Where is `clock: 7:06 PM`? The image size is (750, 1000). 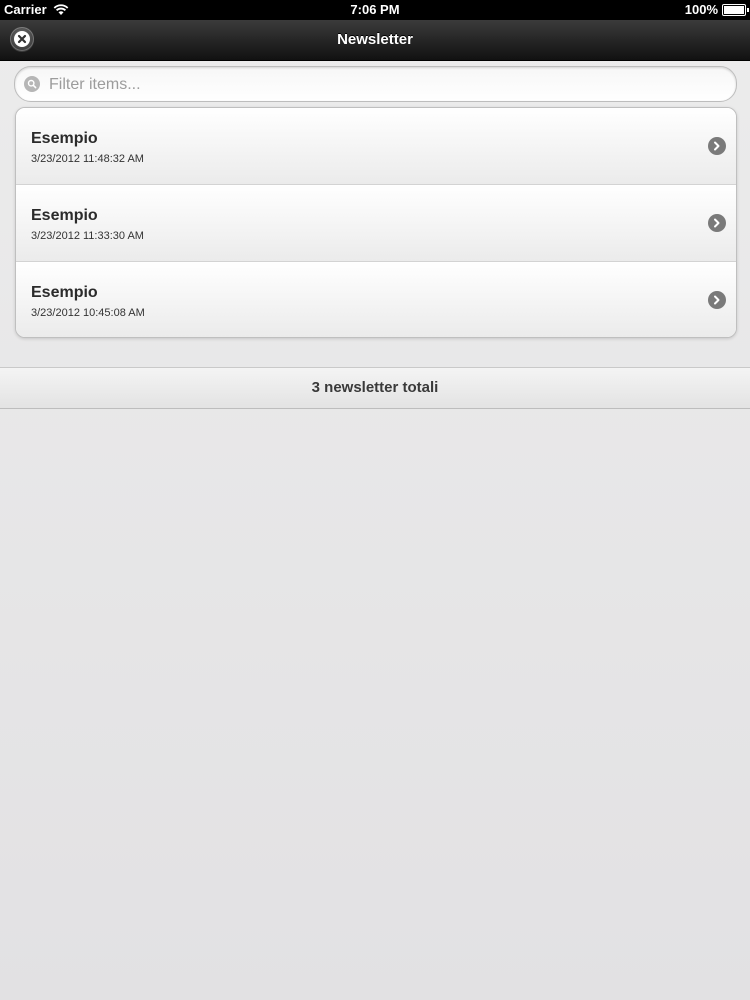 clock: 7:06 PM is located at coordinates (375, 9).